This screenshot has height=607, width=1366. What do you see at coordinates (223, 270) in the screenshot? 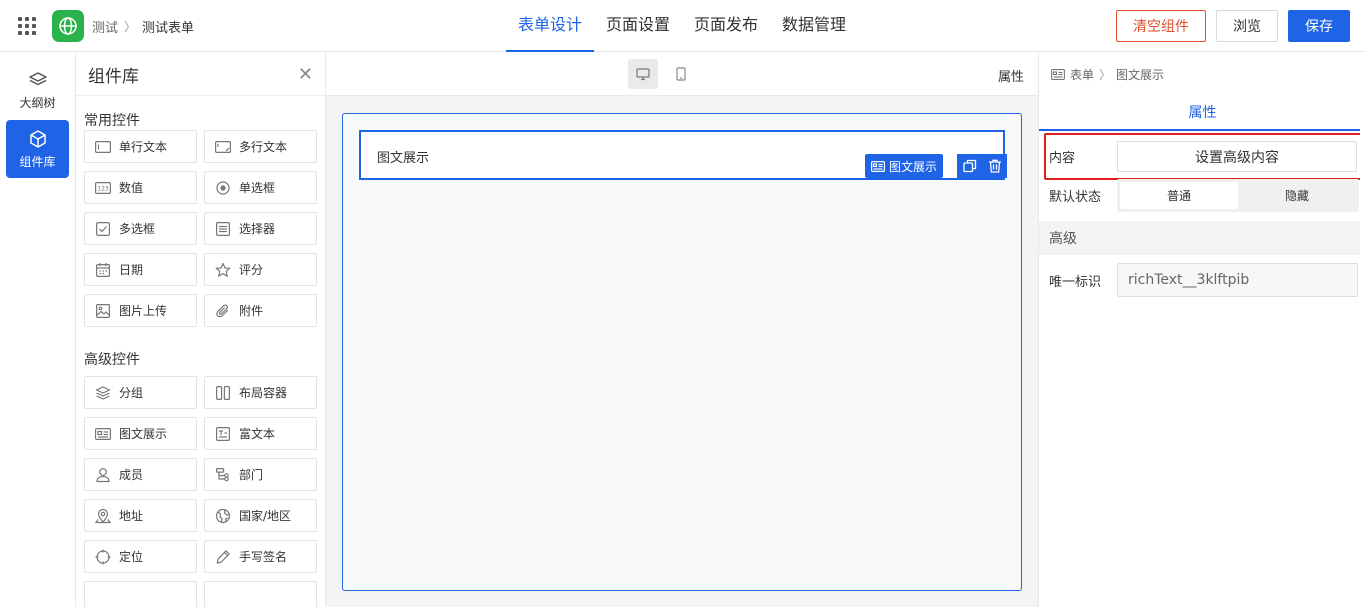
I see `star-icon` at bounding box center [223, 270].